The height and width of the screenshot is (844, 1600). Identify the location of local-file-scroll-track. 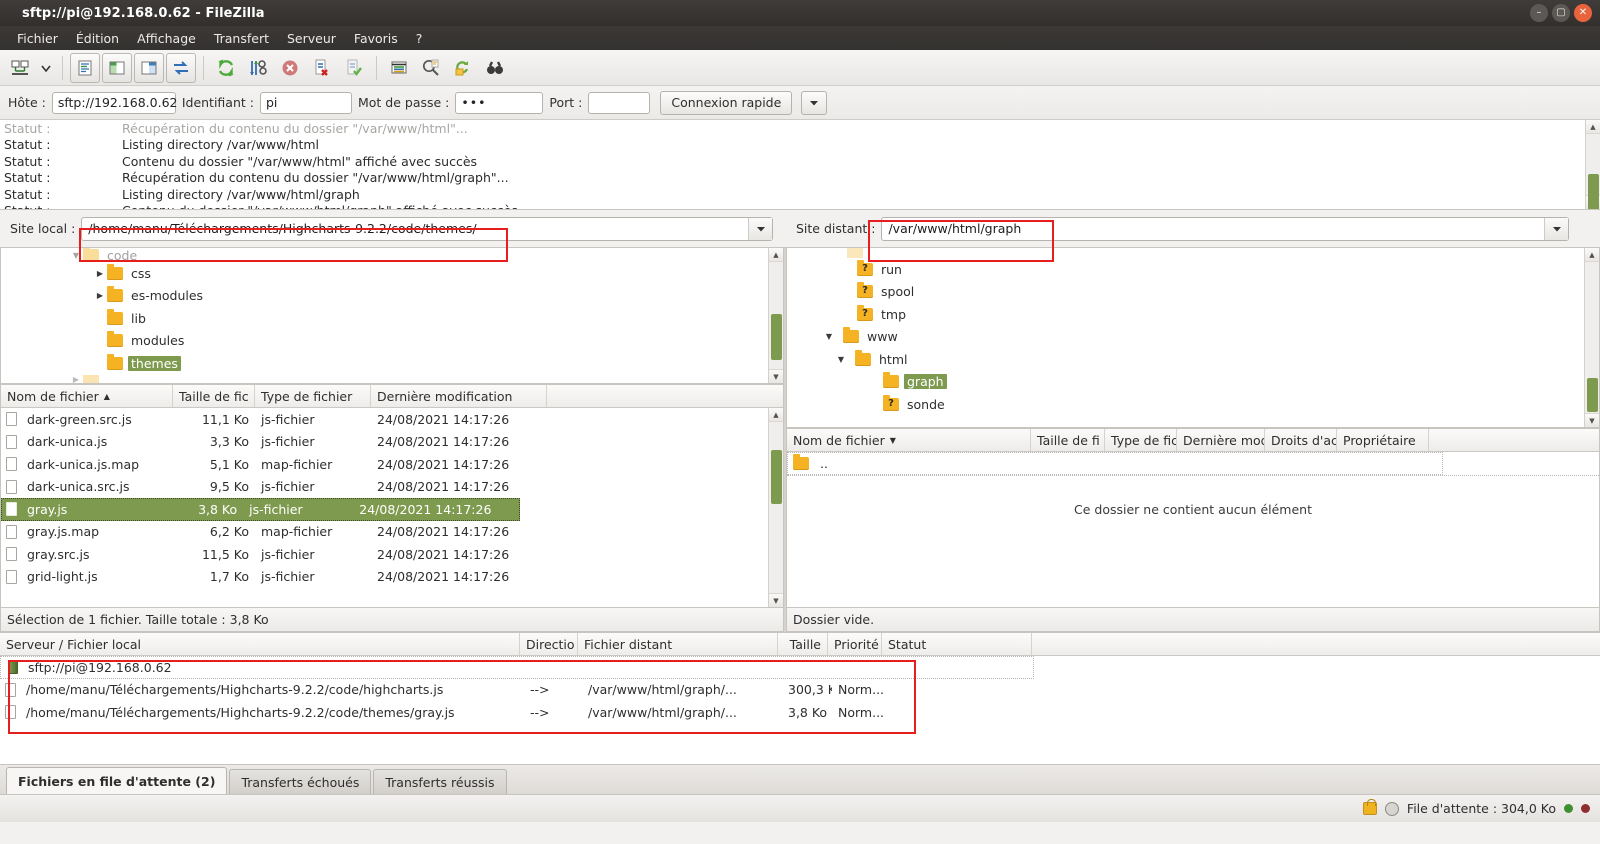
(775, 507).